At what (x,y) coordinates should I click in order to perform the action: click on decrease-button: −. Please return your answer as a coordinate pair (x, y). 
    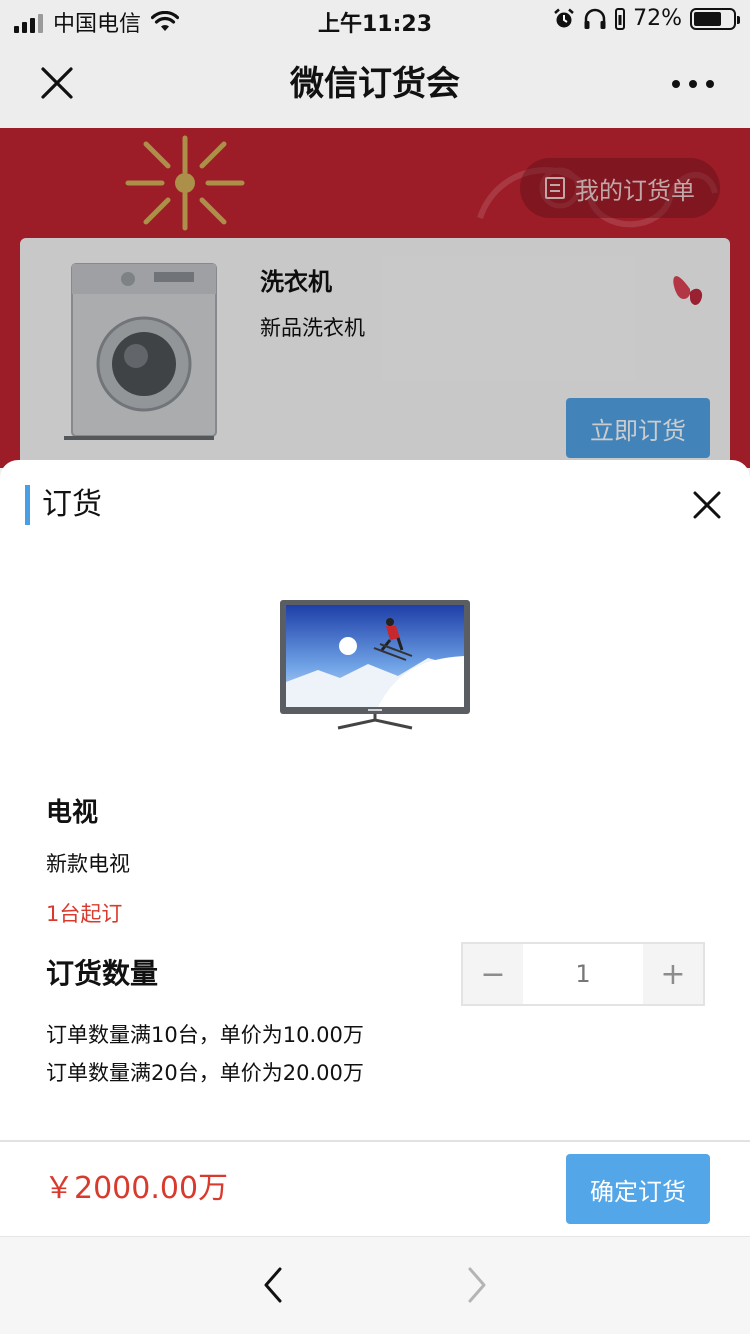
    Looking at the image, I should click on (493, 974).